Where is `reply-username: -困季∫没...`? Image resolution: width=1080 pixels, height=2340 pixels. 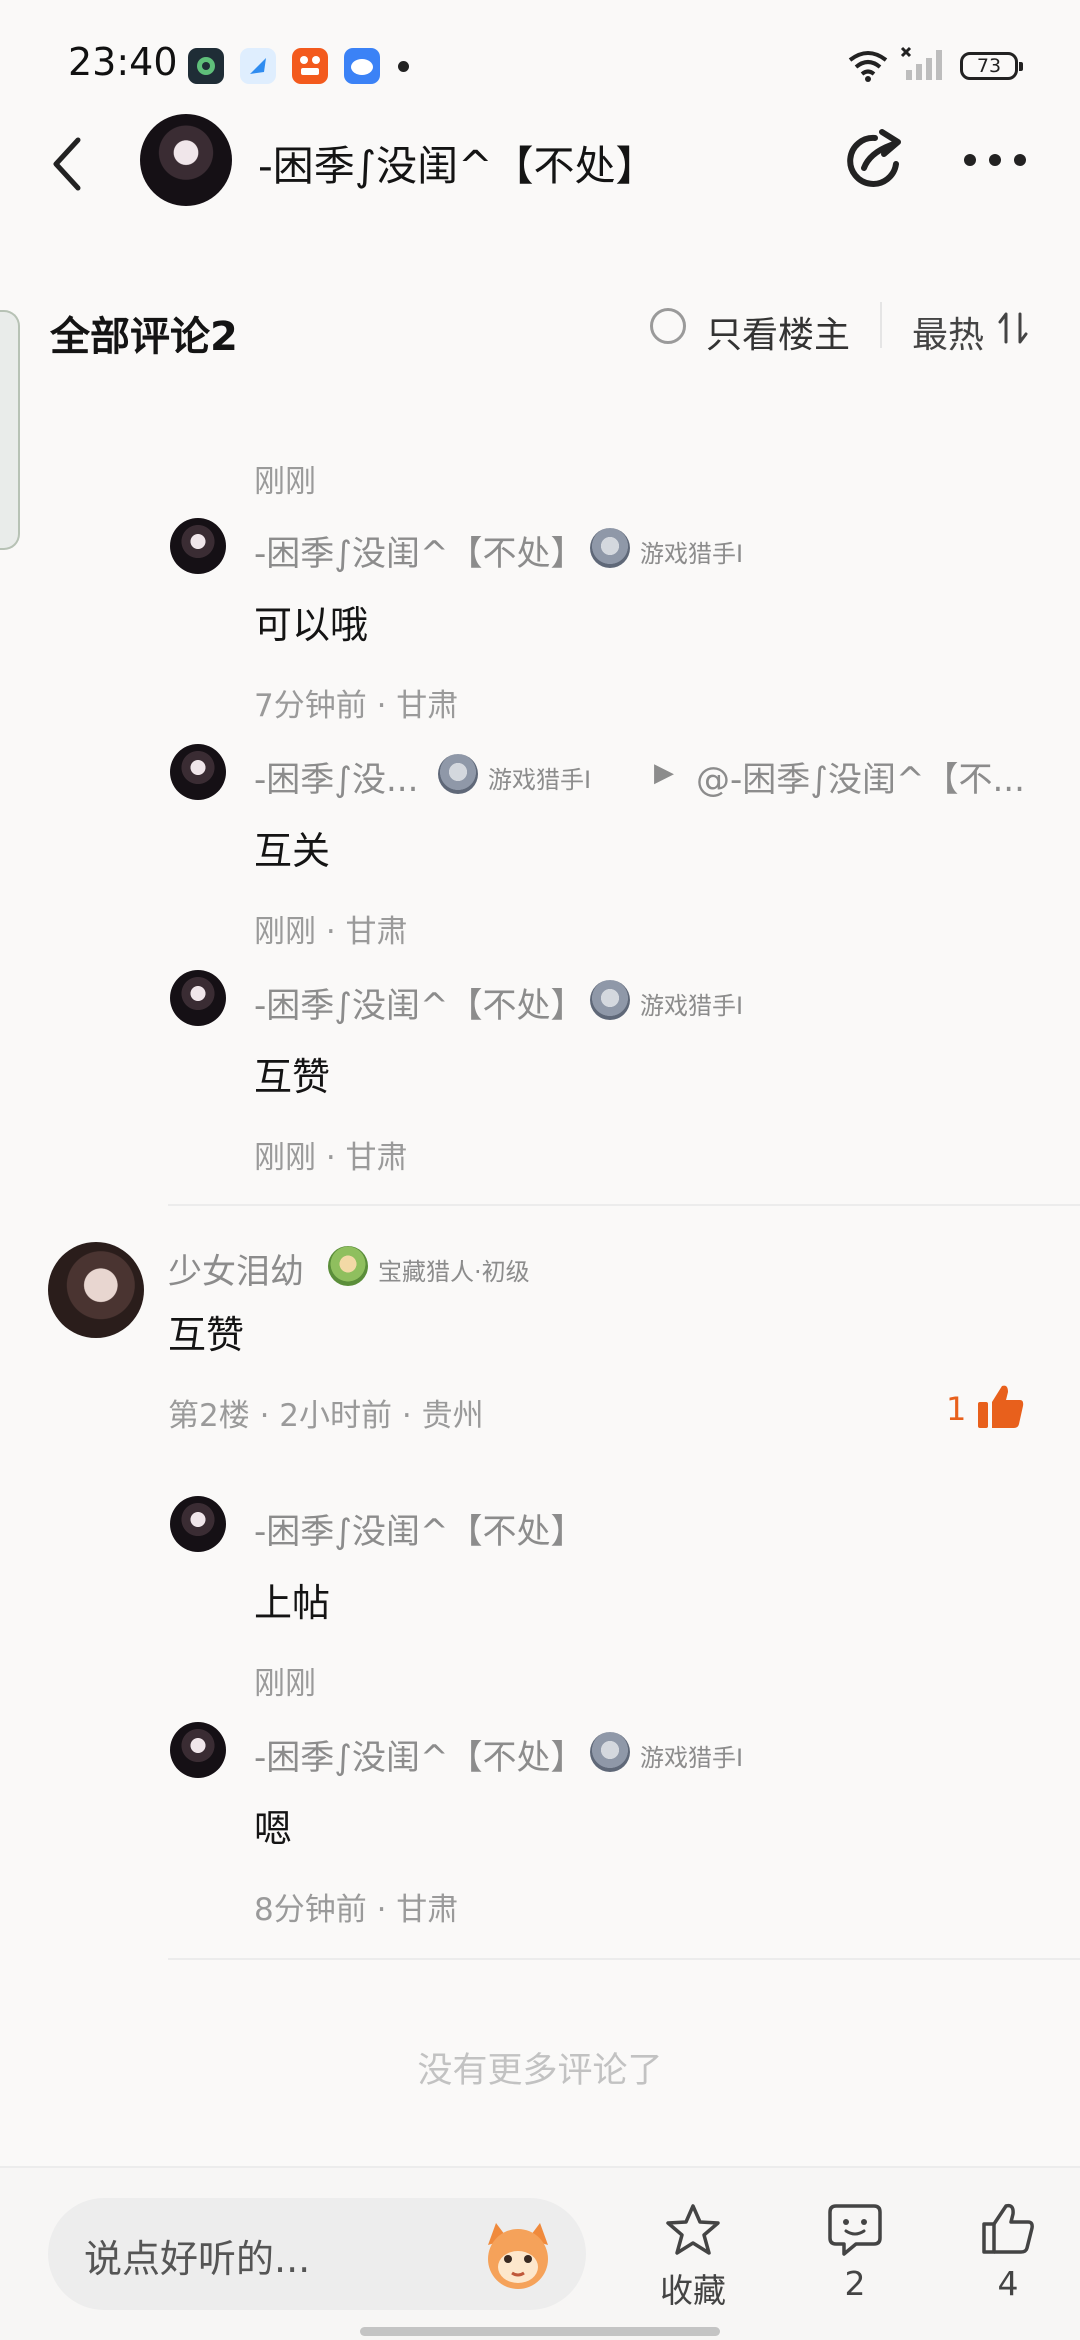
reply-username: -困季∫没... is located at coordinates (336, 776).